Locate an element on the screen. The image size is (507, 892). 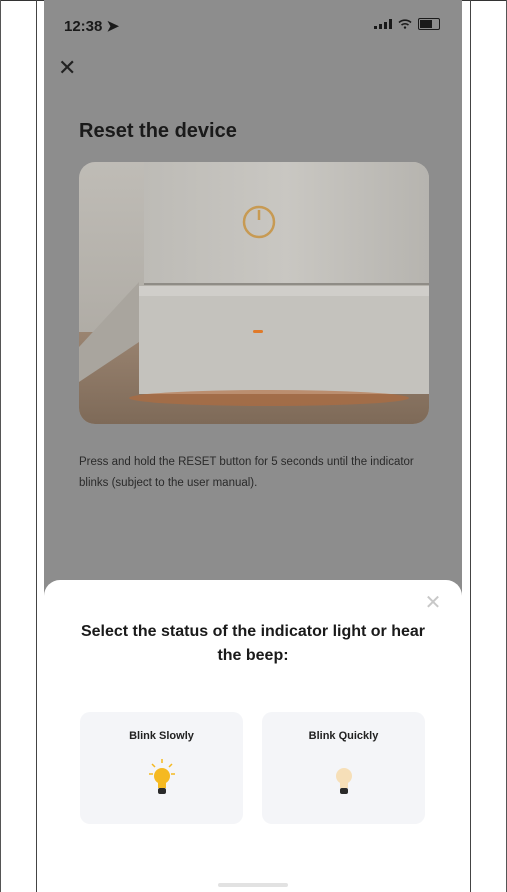
option-label: Blink Slowly is located at coordinates (161, 736).